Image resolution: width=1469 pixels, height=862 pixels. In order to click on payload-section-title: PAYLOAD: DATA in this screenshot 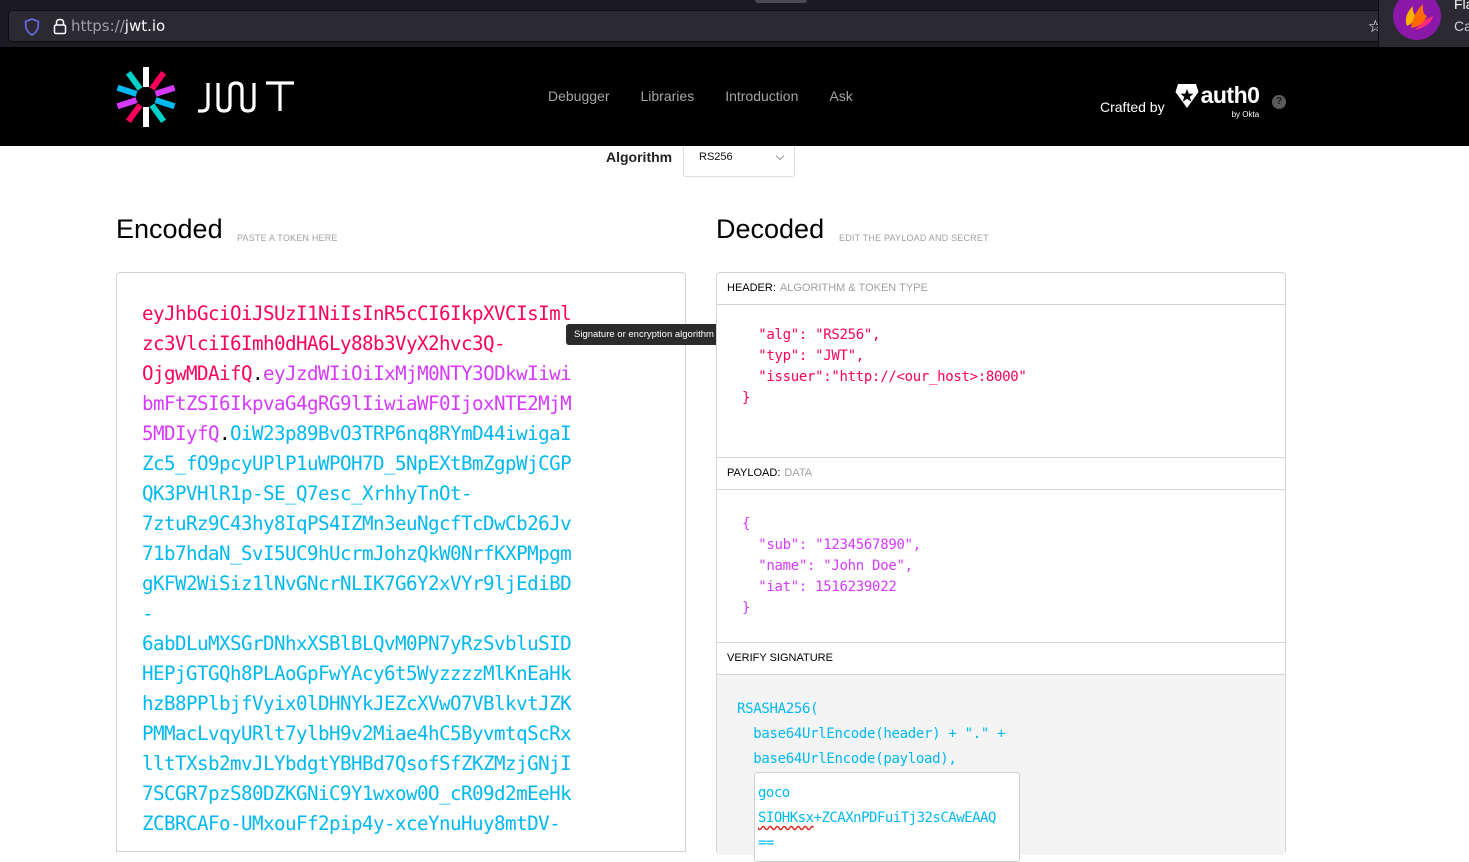, I will do `click(1001, 474)`.